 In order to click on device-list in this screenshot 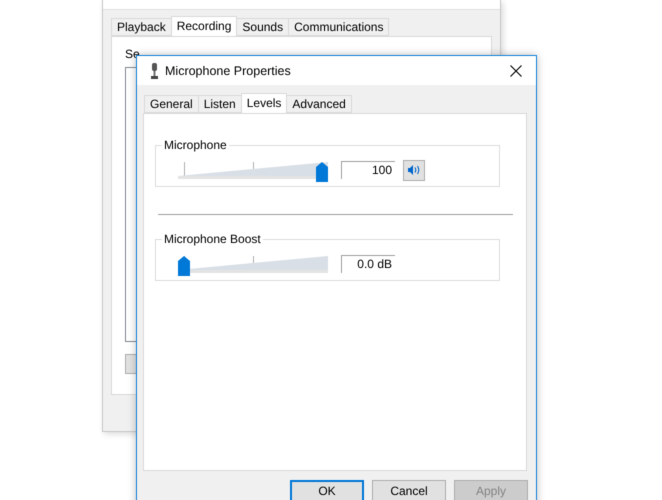, I will do `click(131, 204)`.